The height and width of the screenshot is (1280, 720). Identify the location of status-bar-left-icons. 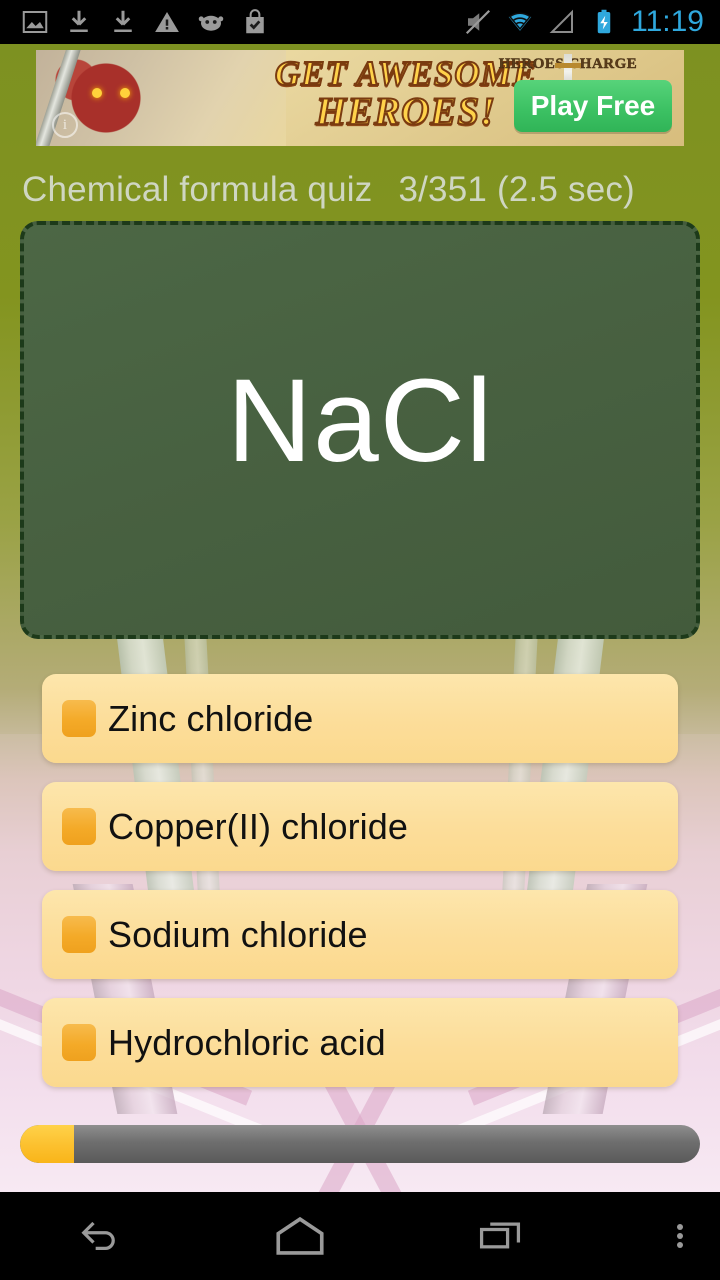
(135, 22).